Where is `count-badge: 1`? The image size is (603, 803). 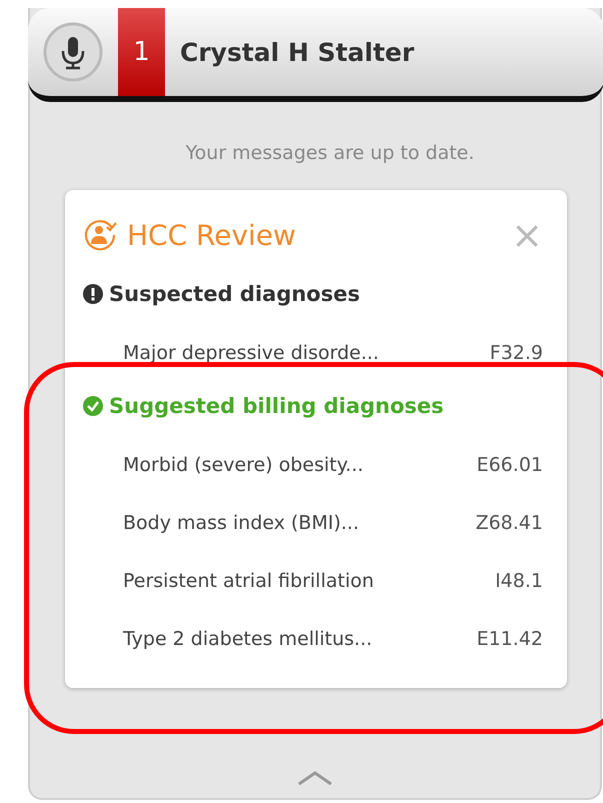
count-badge: 1 is located at coordinates (141, 52).